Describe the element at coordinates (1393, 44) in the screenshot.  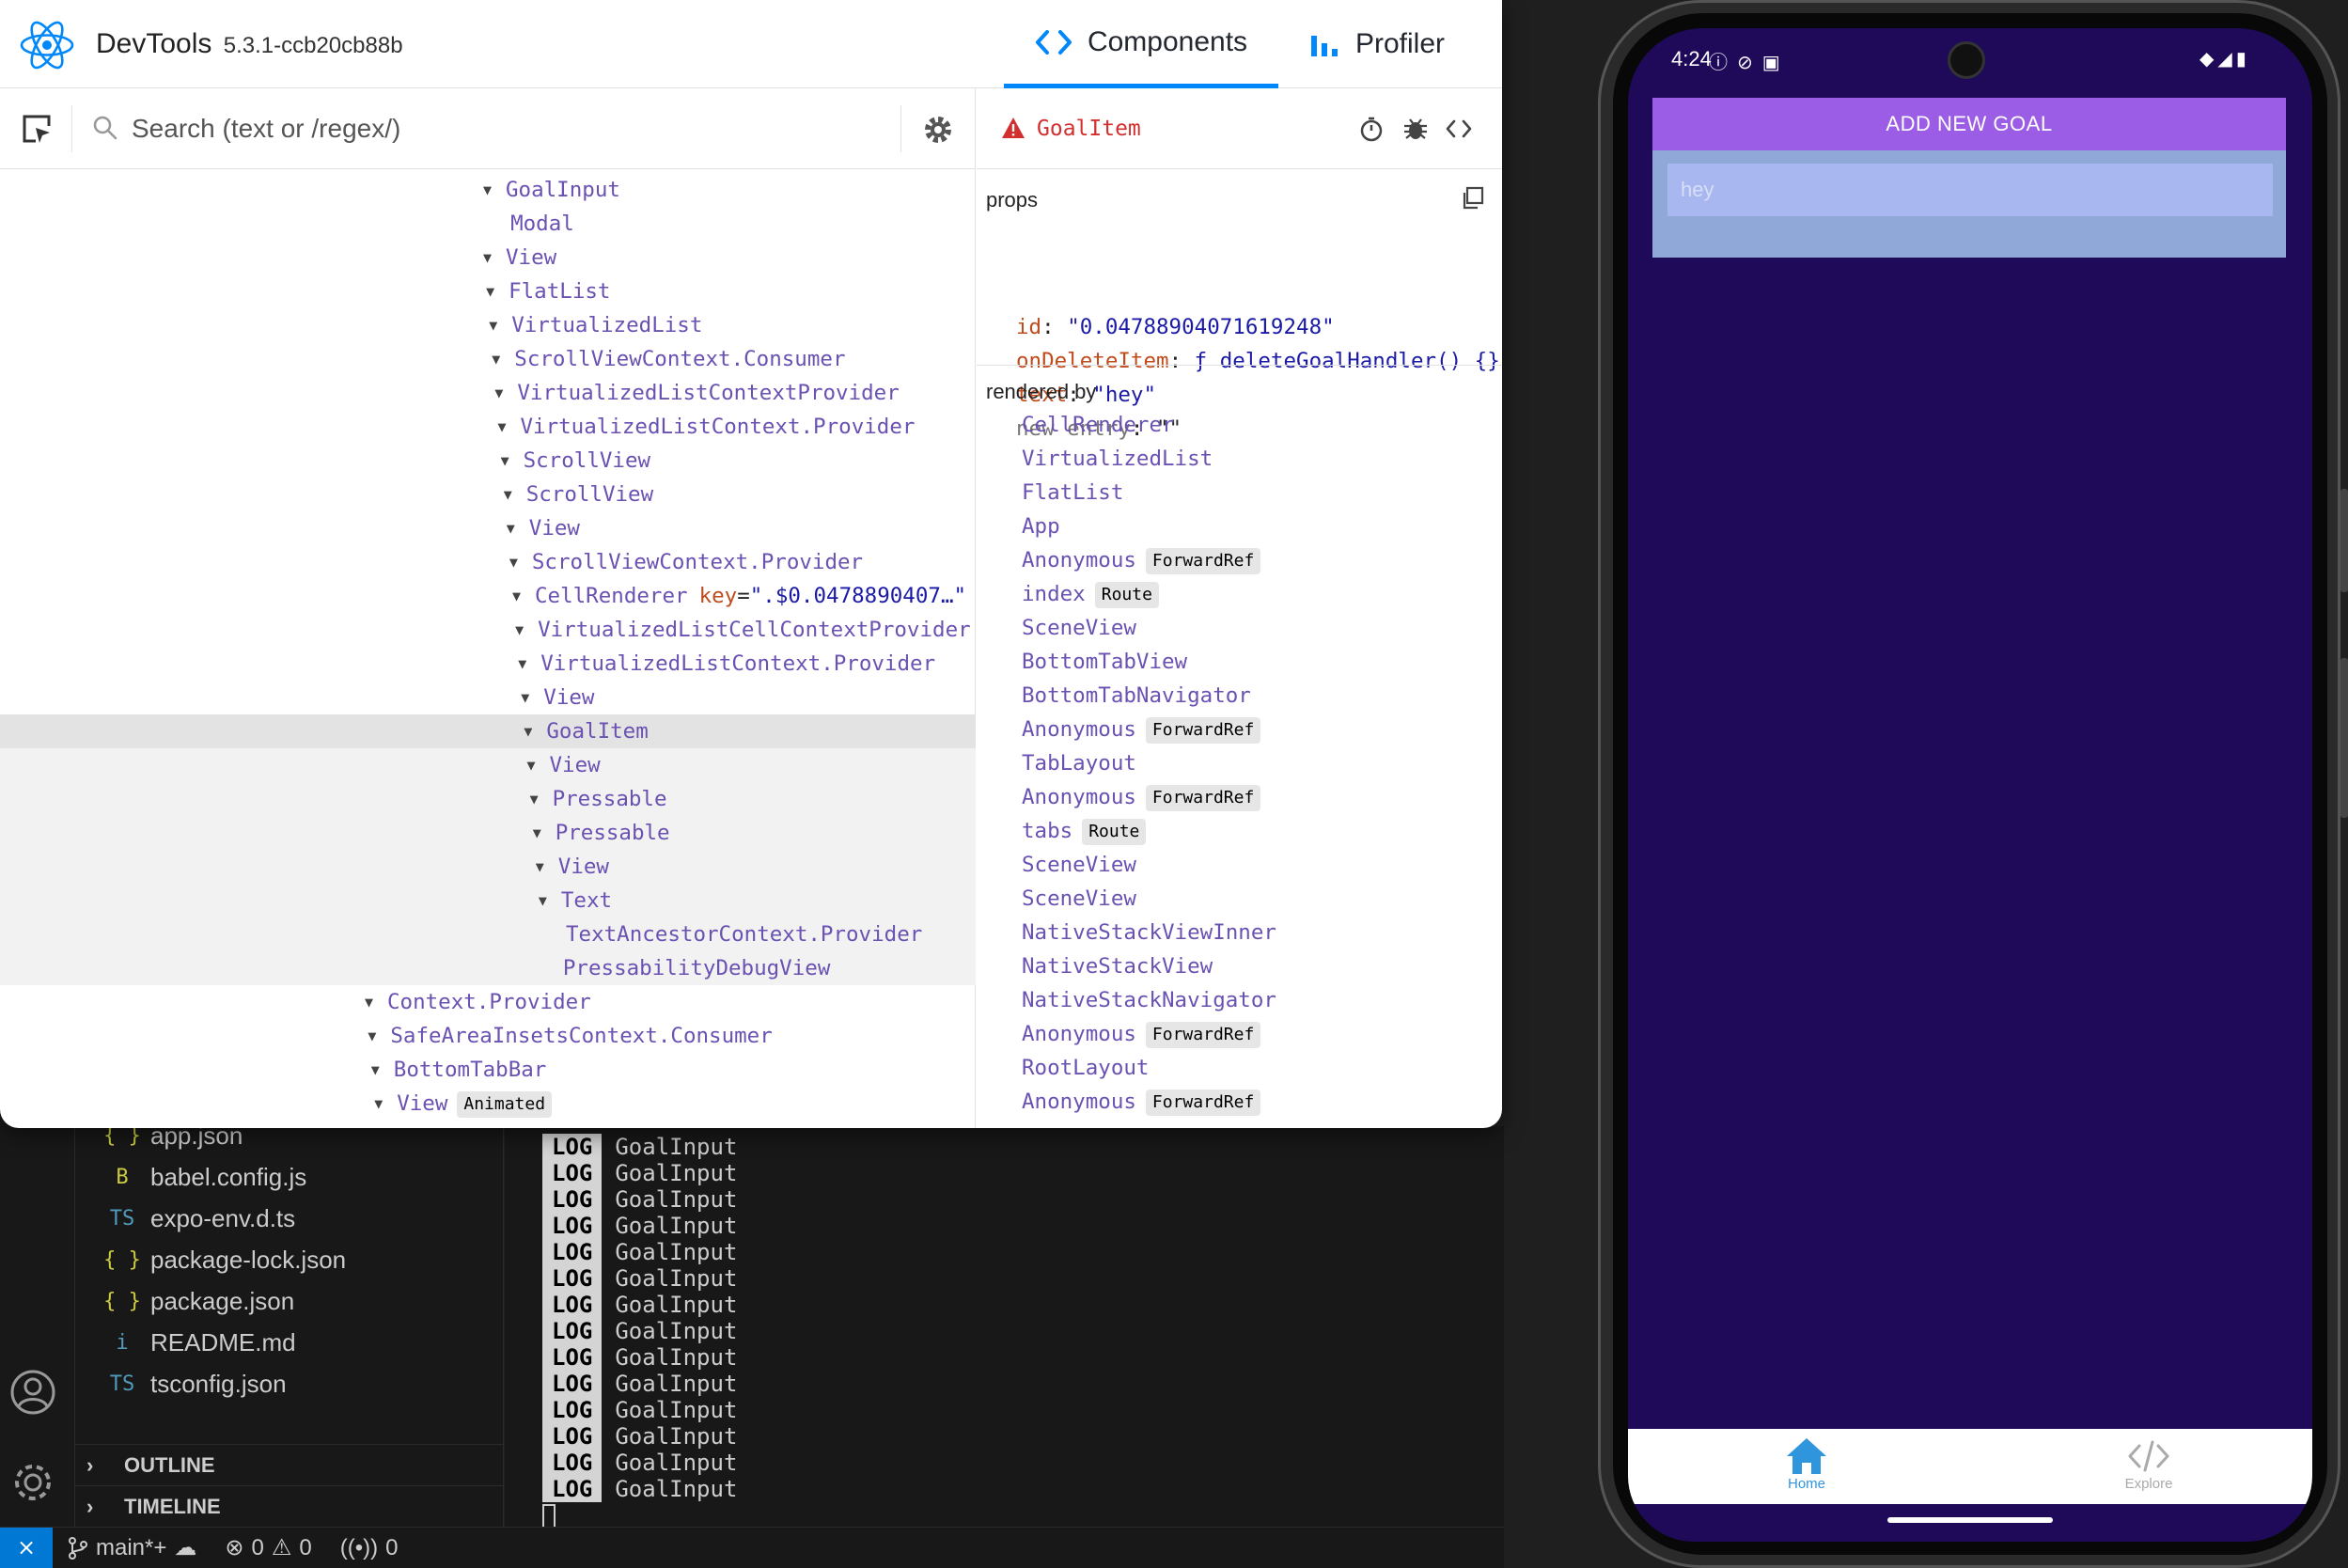
I see `tab-profiler: Profiler` at that location.